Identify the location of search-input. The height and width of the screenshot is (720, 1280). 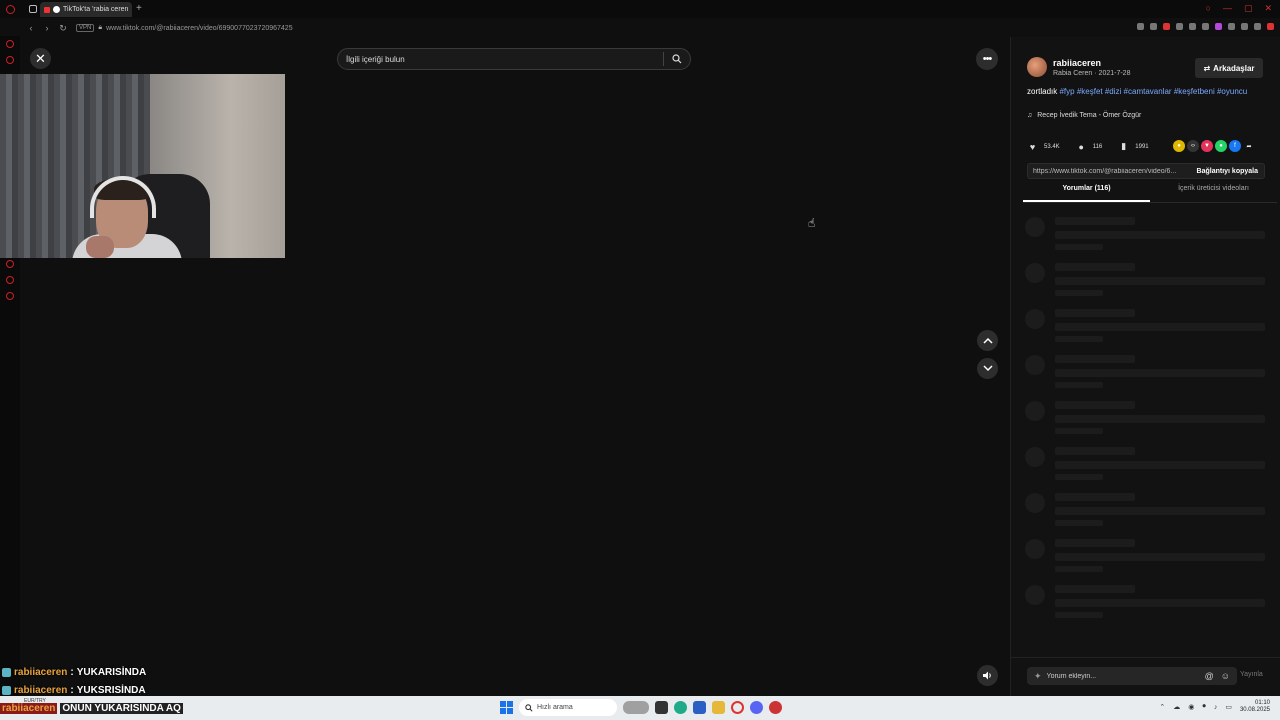
(500, 59).